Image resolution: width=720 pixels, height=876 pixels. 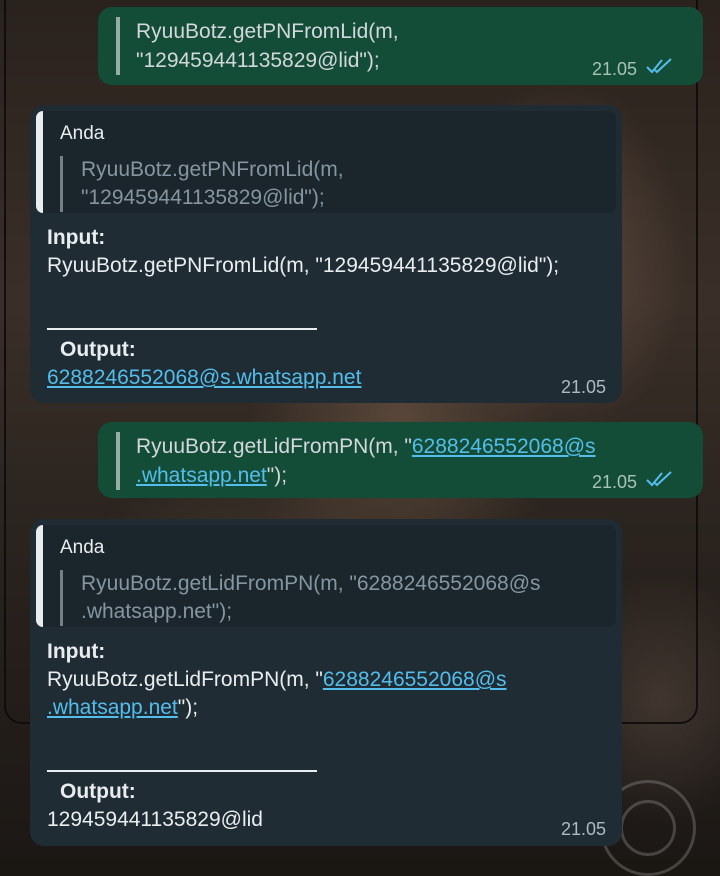 What do you see at coordinates (267, 31) in the screenshot?
I see `message-line: RyuuBotz.getPNFromLid(m,` at bounding box center [267, 31].